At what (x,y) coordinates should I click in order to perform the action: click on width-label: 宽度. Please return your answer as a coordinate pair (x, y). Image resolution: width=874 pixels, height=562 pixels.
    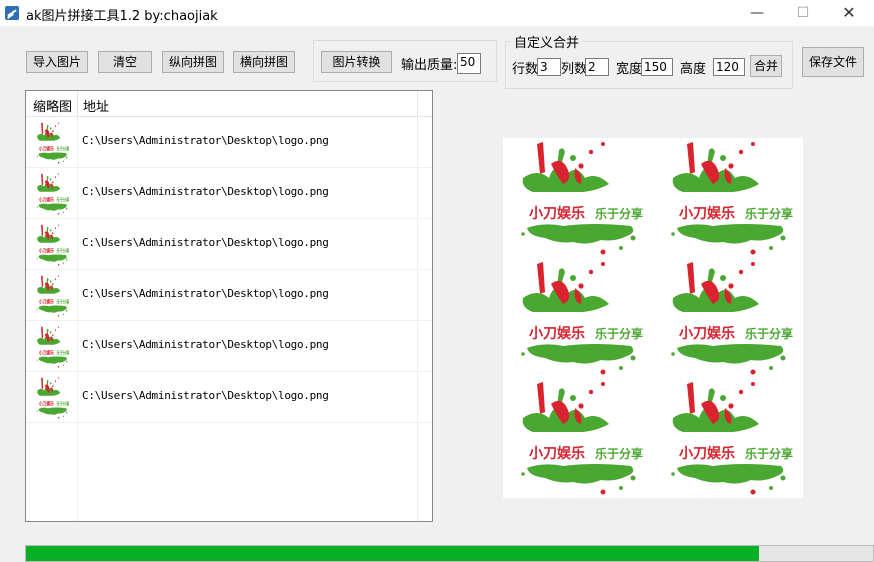
    Looking at the image, I should click on (629, 69).